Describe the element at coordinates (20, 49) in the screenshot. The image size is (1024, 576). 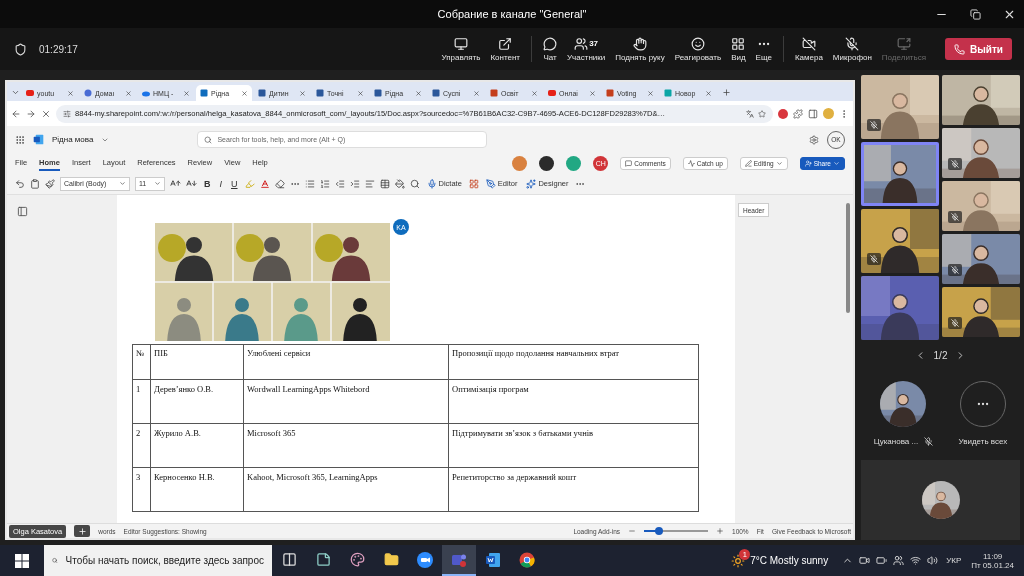
I see `shield-icon` at that location.